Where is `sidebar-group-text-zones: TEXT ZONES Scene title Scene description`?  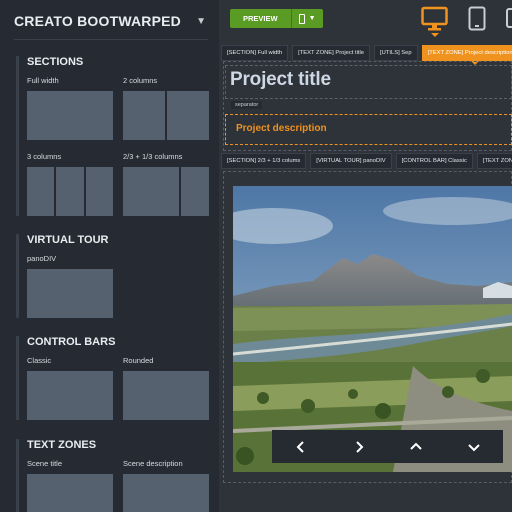
sidebar-group-text-zones: TEXT ZONES Scene title Scene description is located at coordinates (116, 475).